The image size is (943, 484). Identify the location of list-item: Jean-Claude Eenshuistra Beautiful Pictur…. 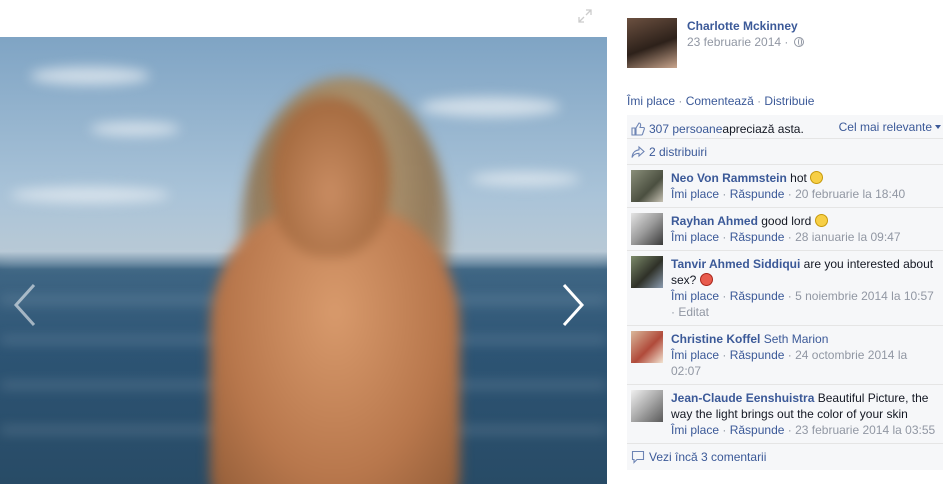
(785, 414).